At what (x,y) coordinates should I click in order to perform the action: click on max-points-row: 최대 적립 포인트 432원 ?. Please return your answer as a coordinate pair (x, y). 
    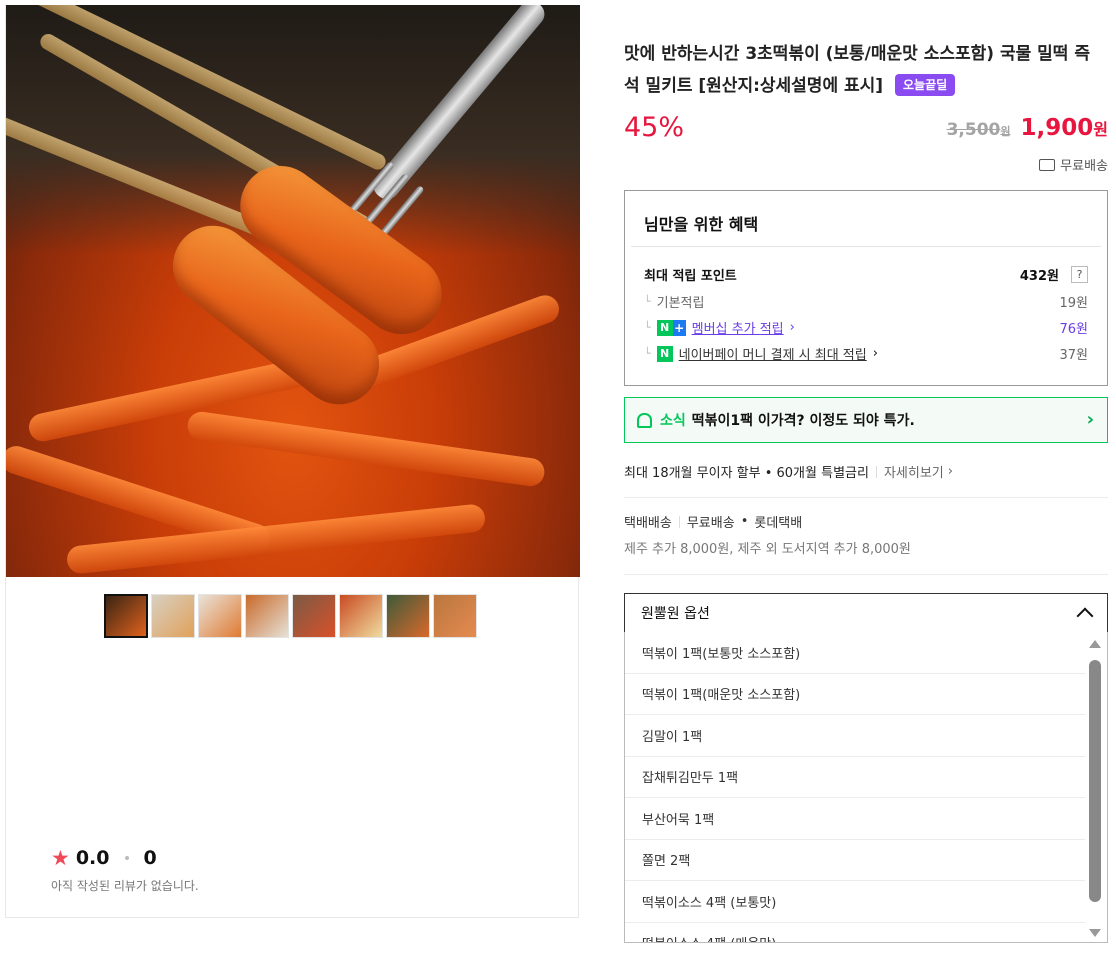
    Looking at the image, I should click on (866, 274).